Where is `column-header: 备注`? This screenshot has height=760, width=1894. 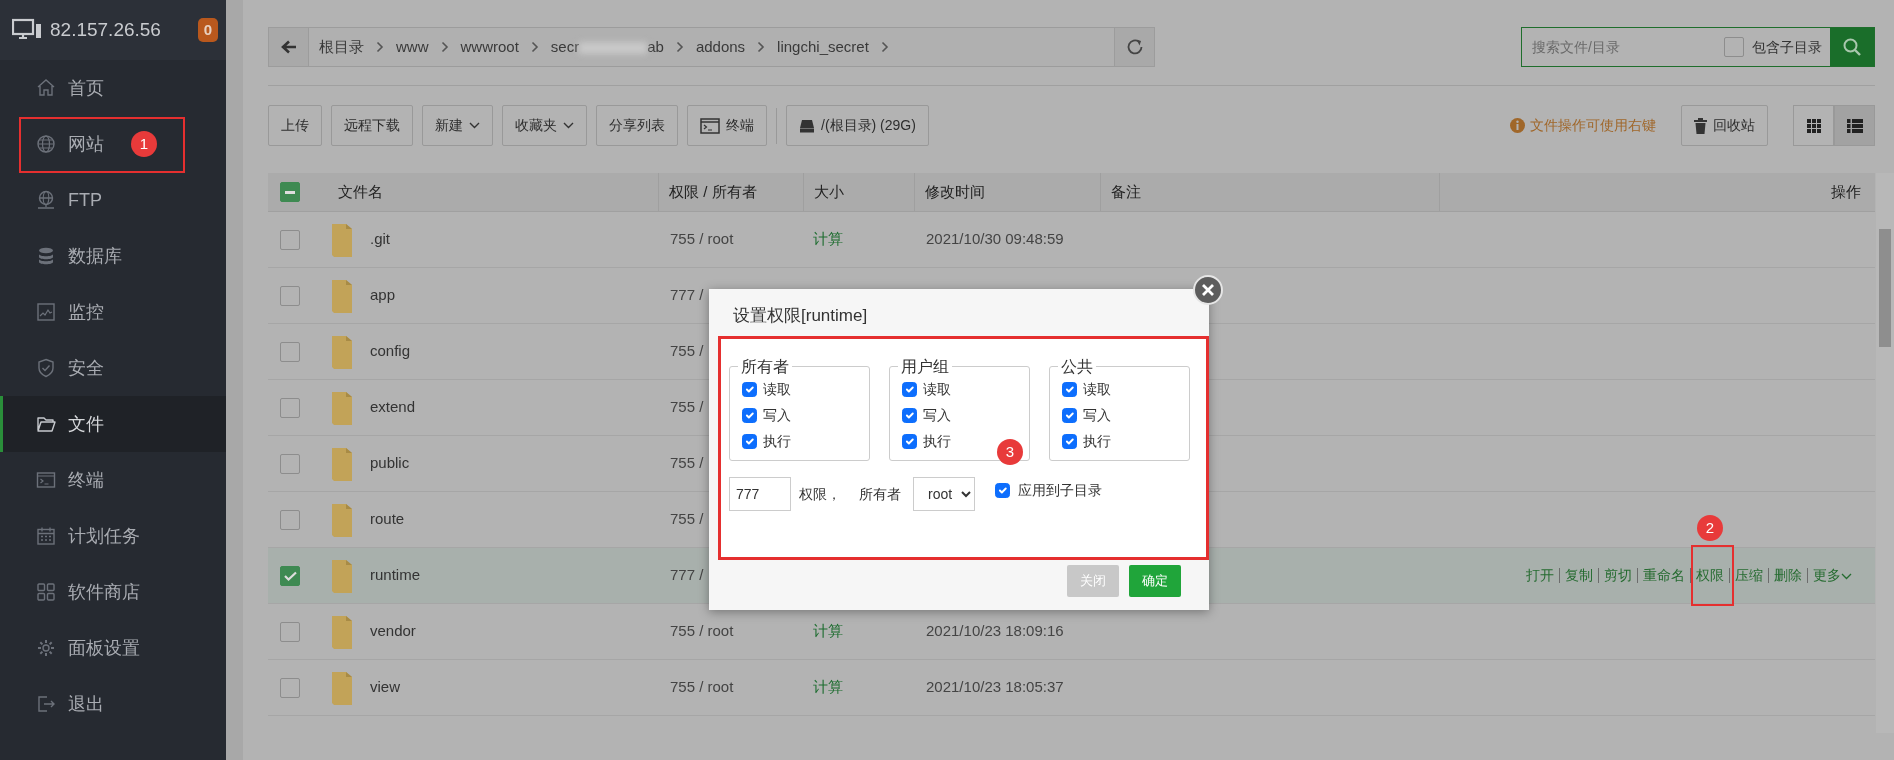 column-header: 备注 is located at coordinates (1126, 192).